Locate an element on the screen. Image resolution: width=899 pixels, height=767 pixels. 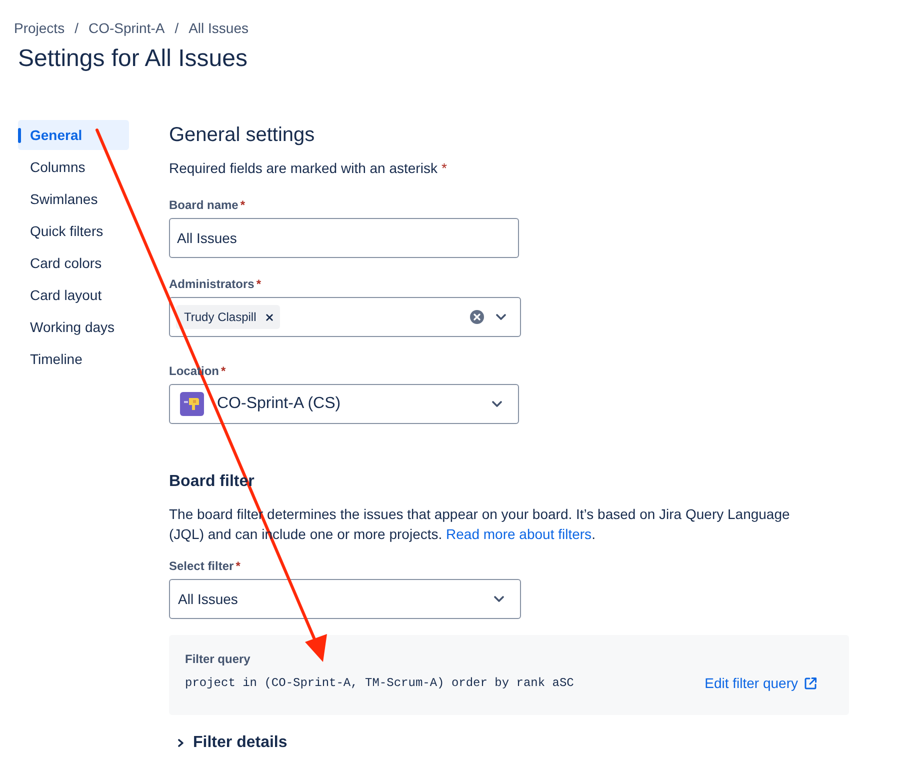
close-icon is located at coordinates (269, 317).